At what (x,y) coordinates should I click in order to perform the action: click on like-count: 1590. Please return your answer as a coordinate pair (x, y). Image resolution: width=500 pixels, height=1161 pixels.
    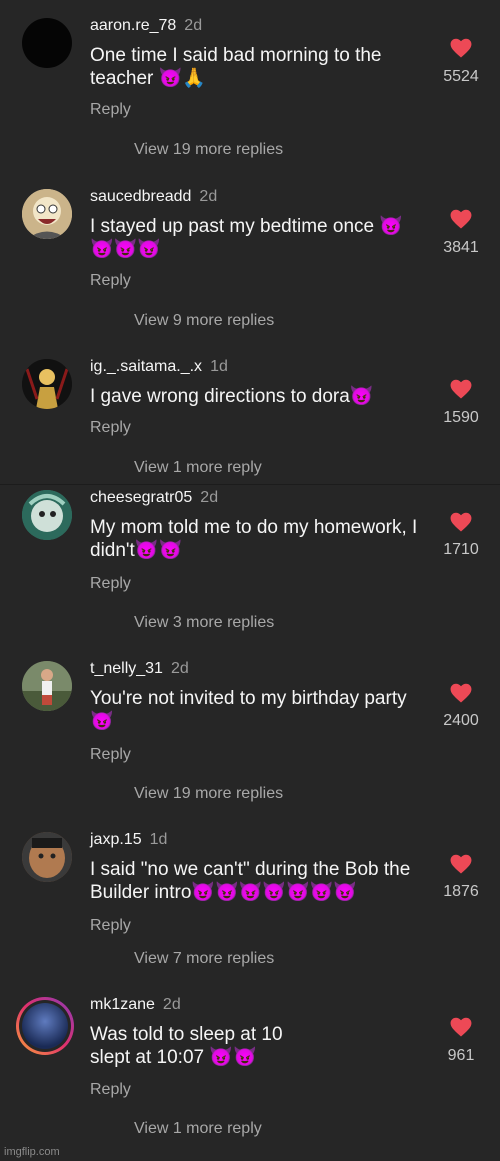
    Looking at the image, I should click on (461, 417).